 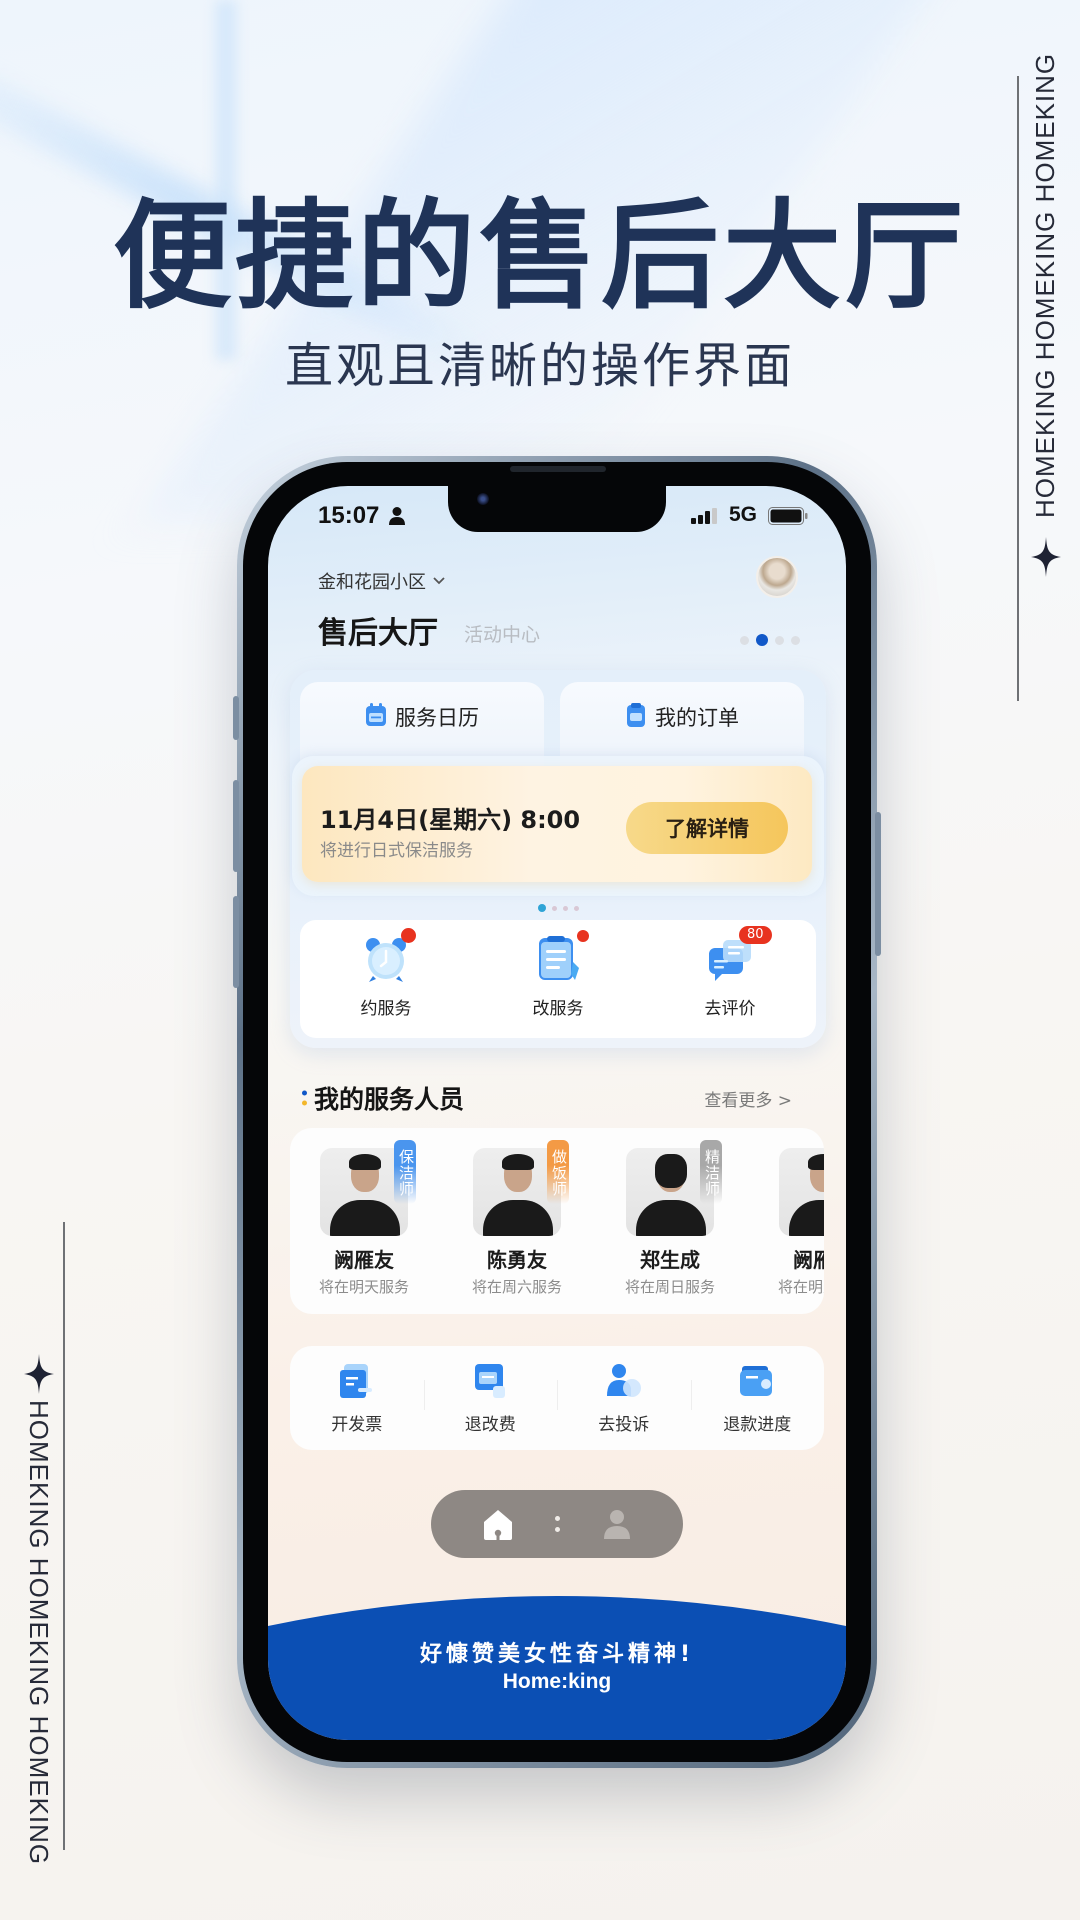 I want to click on view-more-link: 查看更多 >, so click(x=748, y=1098).